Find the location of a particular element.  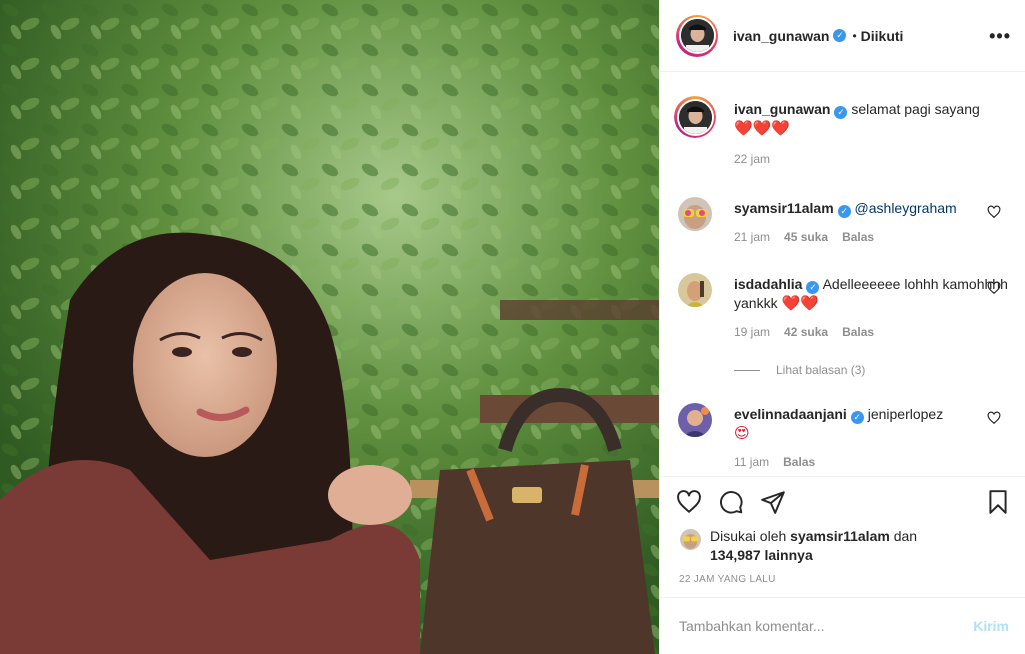

comment-text: jeniperlopez is located at coordinates (905, 414).